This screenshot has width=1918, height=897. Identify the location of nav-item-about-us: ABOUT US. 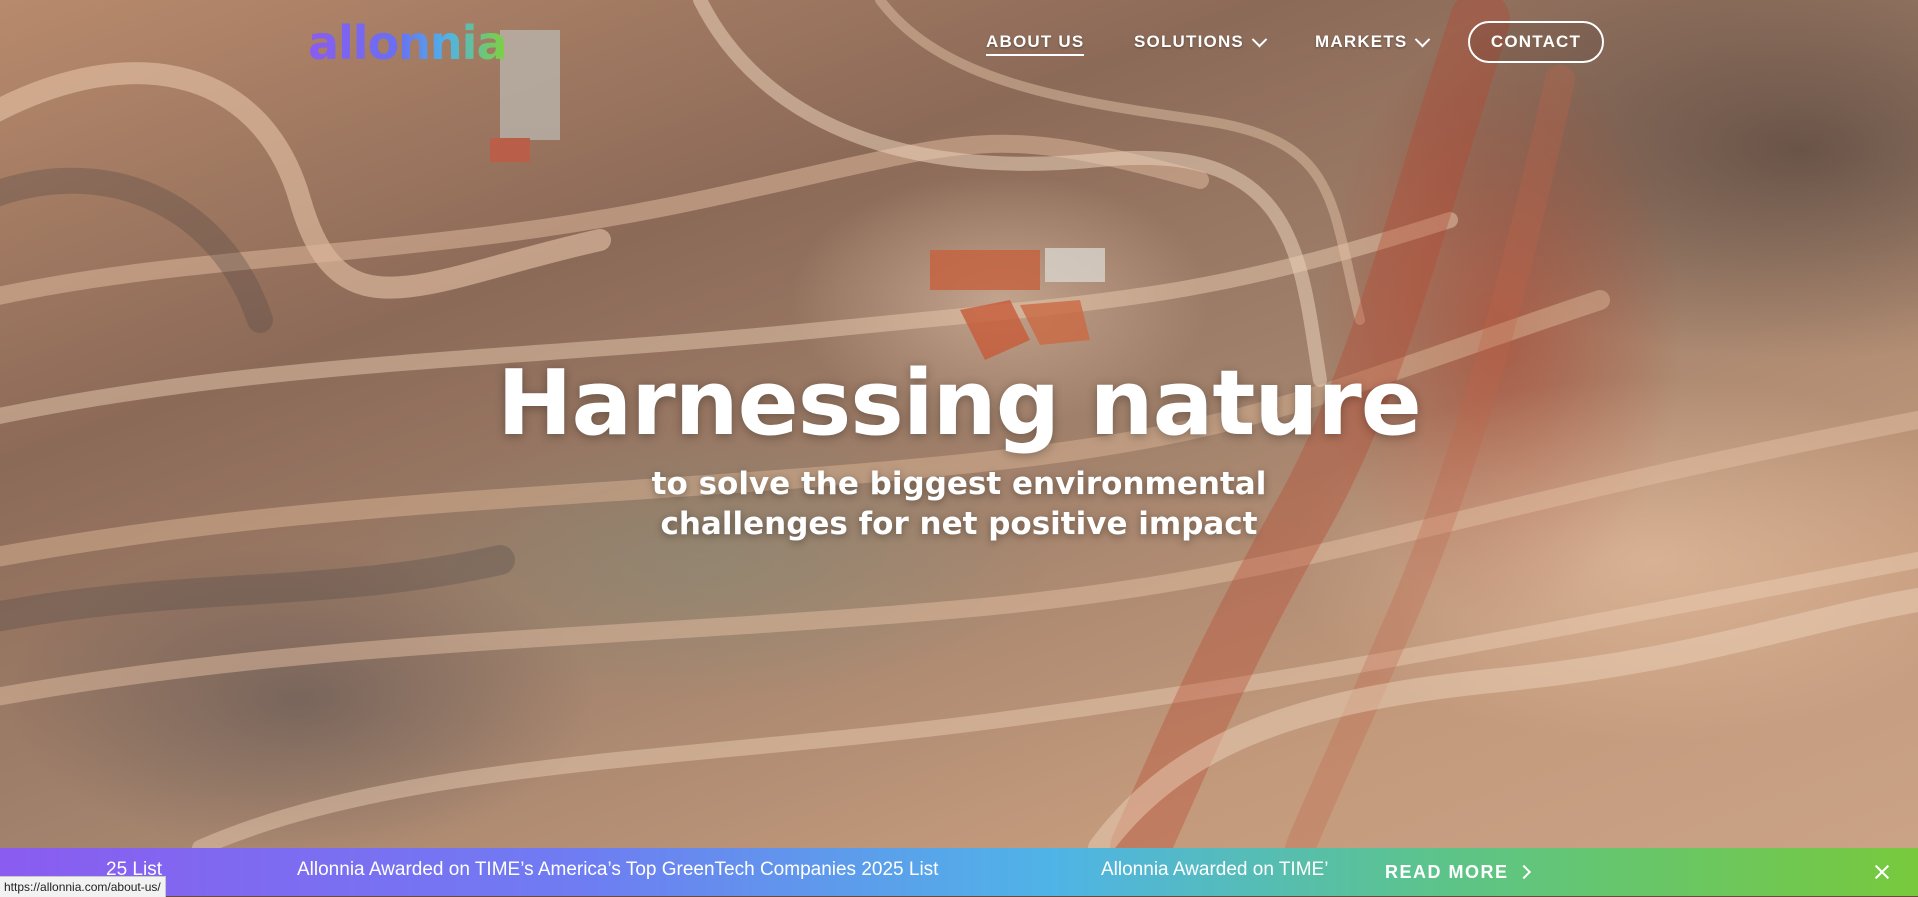
(1035, 43).